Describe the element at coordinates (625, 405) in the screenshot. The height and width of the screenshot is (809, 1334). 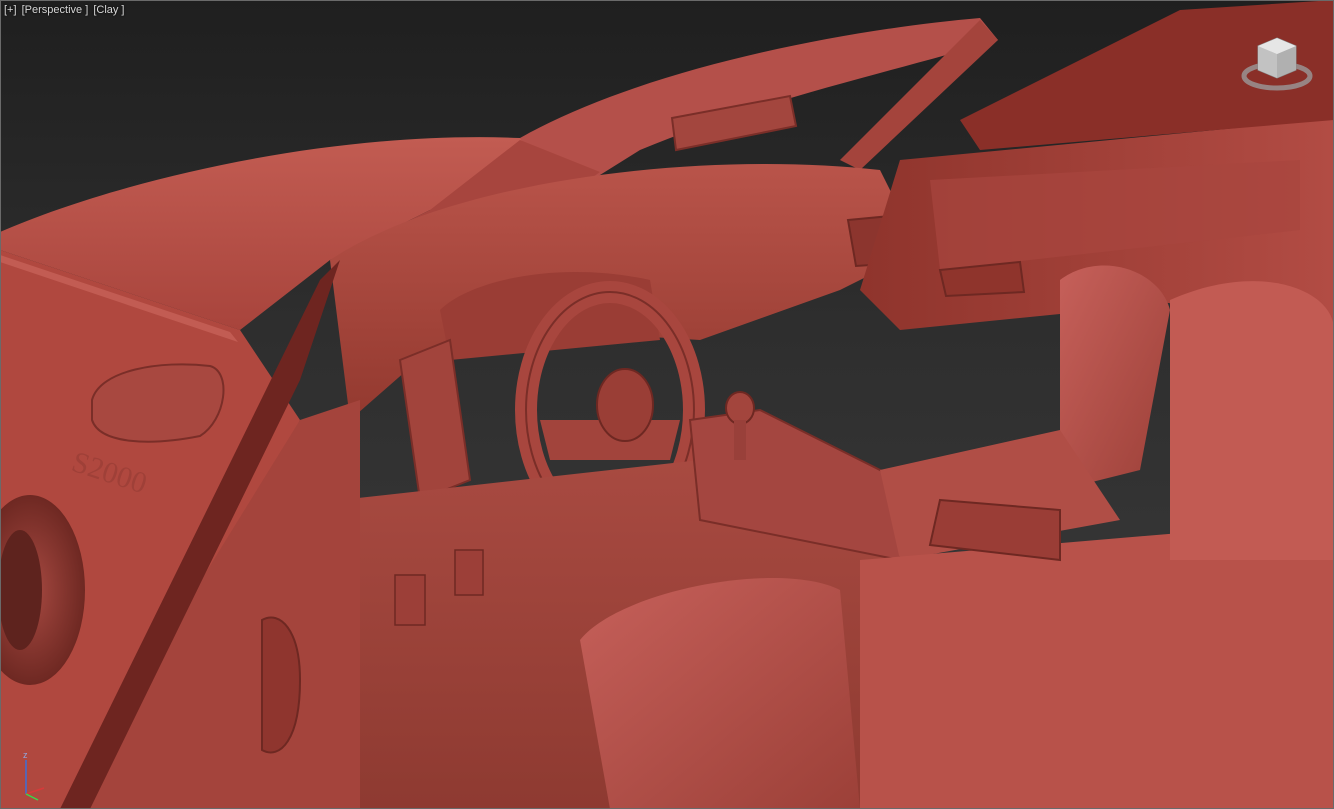
I see `steering-wheel-hub` at that location.